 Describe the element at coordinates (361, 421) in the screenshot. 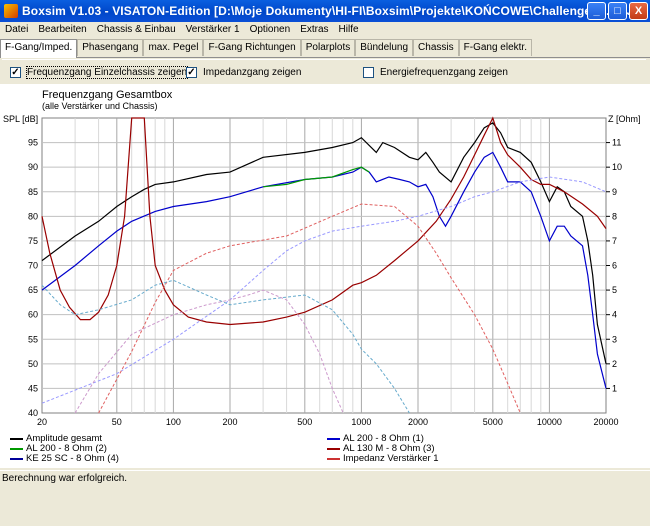

I see `x-tick-label: 1000` at that location.